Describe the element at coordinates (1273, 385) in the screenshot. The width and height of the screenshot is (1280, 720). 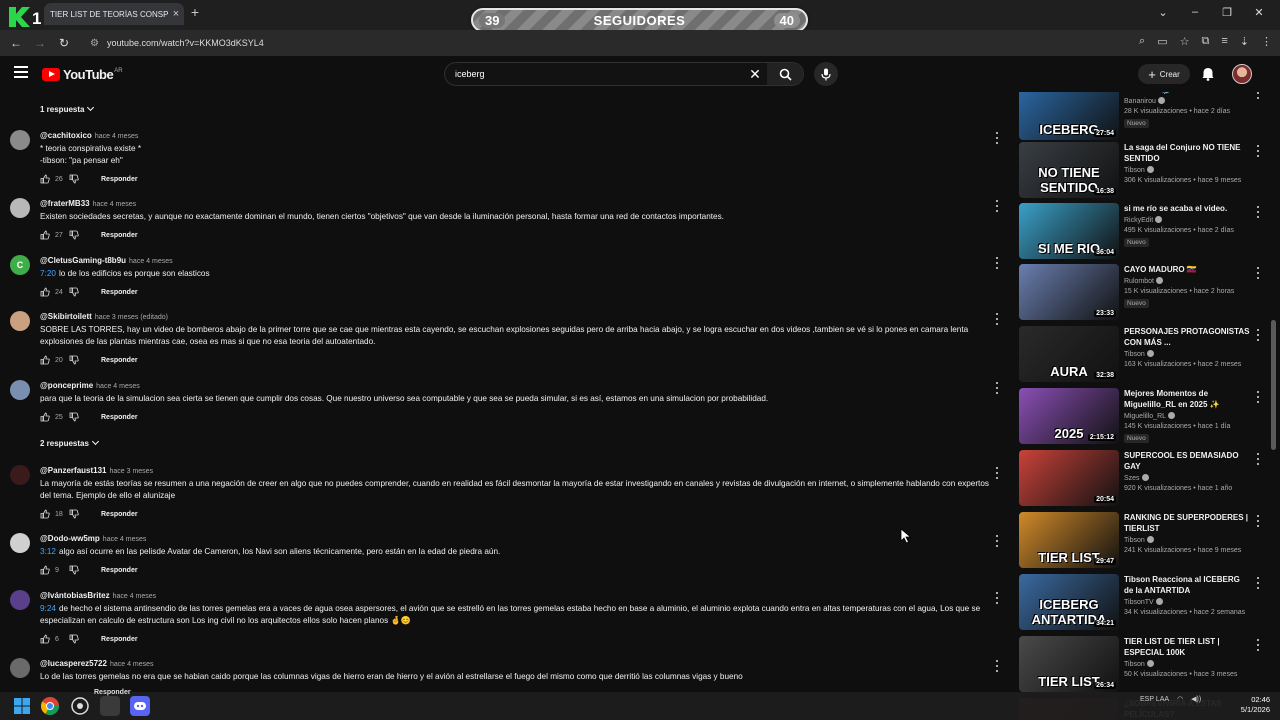
I see `page-scrollbar` at that location.